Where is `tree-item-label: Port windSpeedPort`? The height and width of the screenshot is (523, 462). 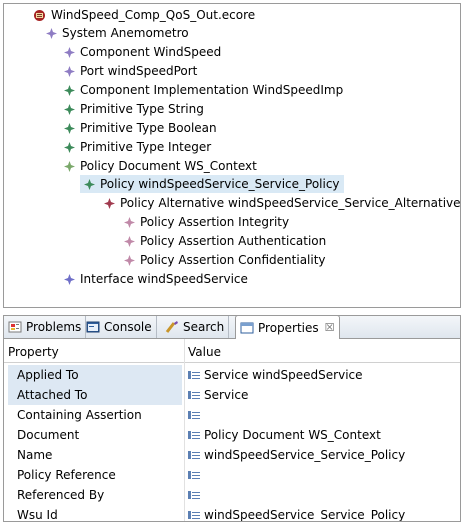
tree-item-label: Port windSpeedPort is located at coordinates (139, 71).